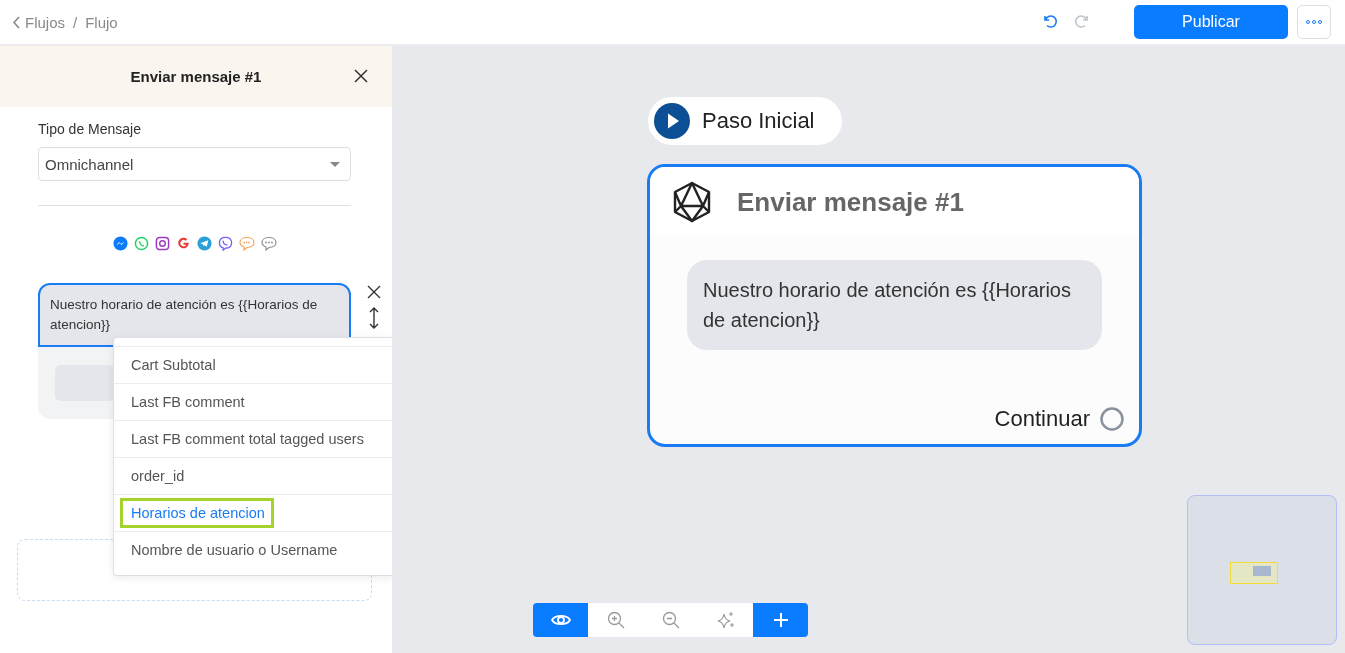 The width and height of the screenshot is (1345, 653). I want to click on preview-button, so click(560, 620).